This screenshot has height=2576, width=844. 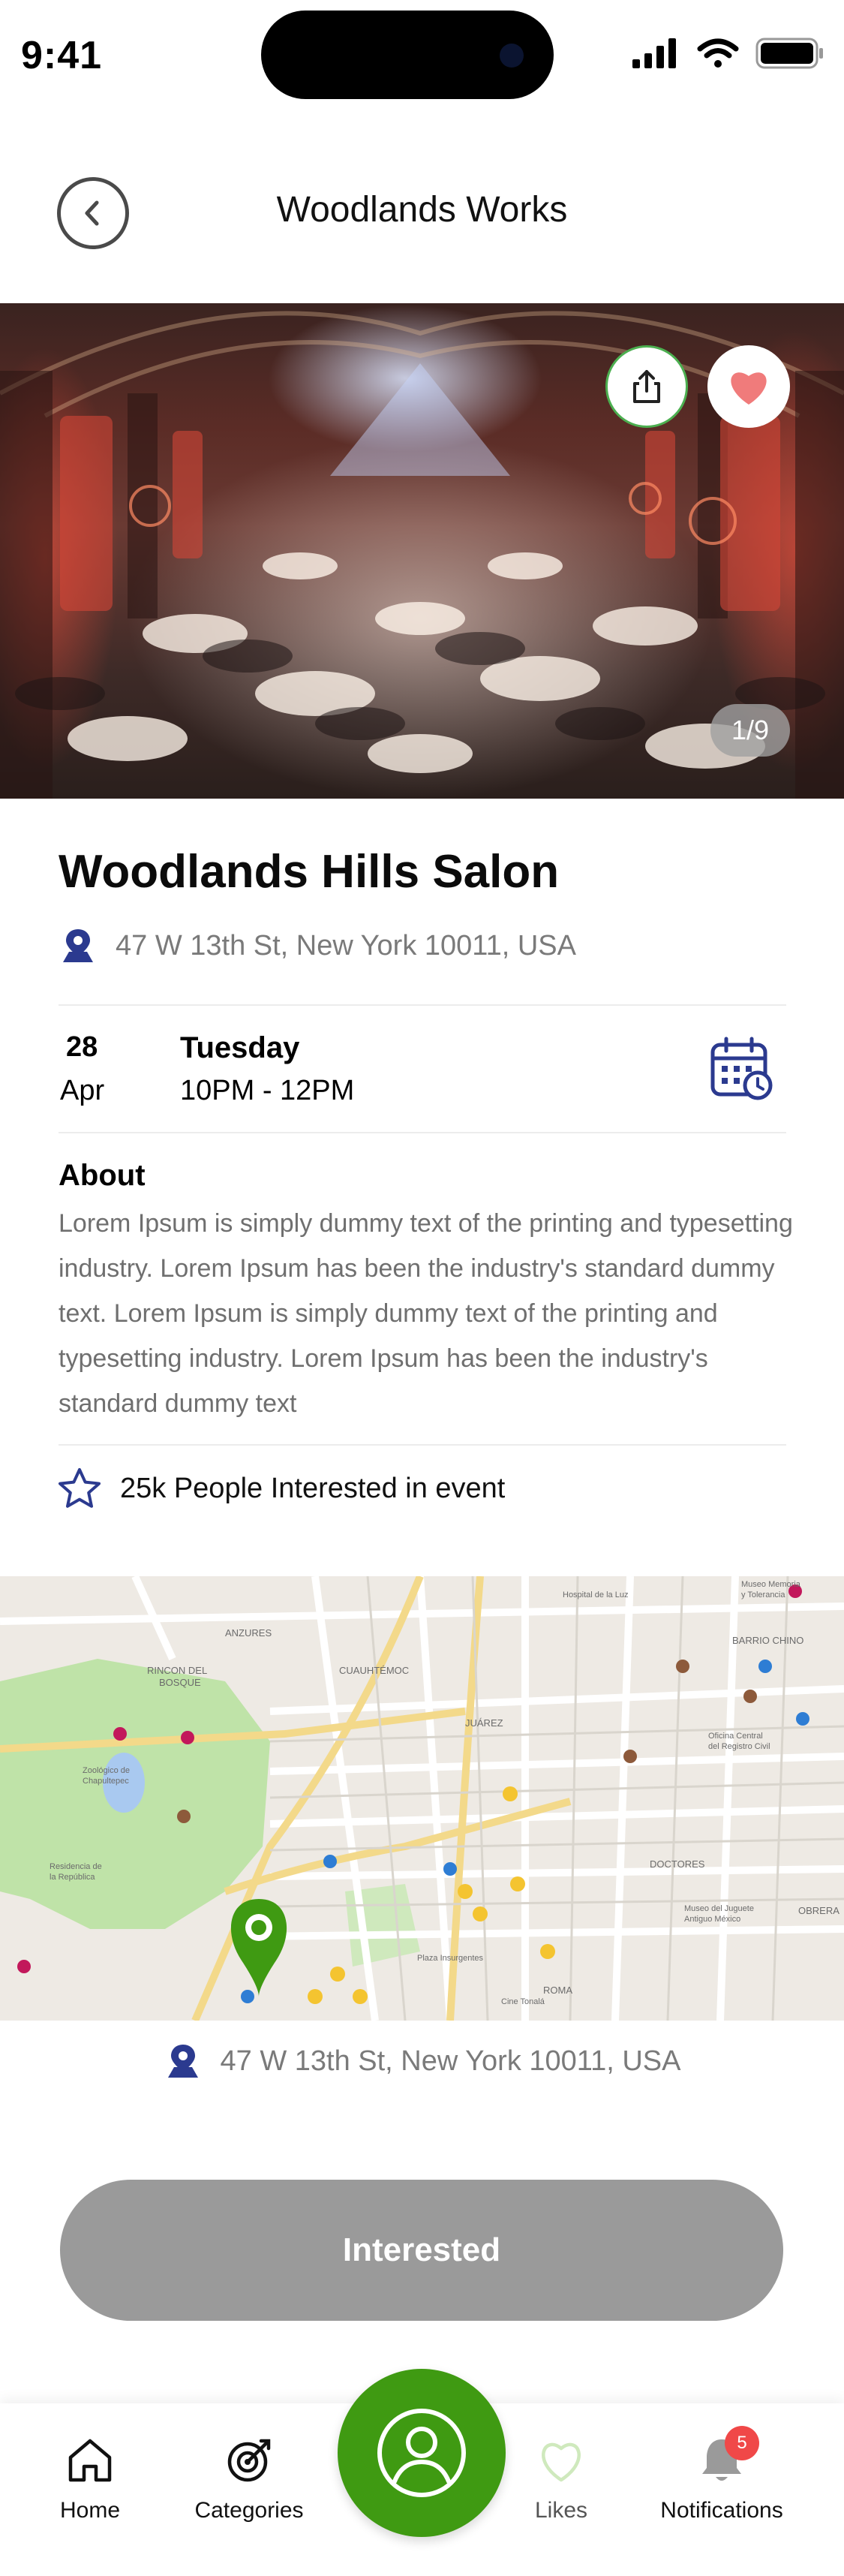 I want to click on svg-text: Cine Tonalá, so click(x=523, y=2001).